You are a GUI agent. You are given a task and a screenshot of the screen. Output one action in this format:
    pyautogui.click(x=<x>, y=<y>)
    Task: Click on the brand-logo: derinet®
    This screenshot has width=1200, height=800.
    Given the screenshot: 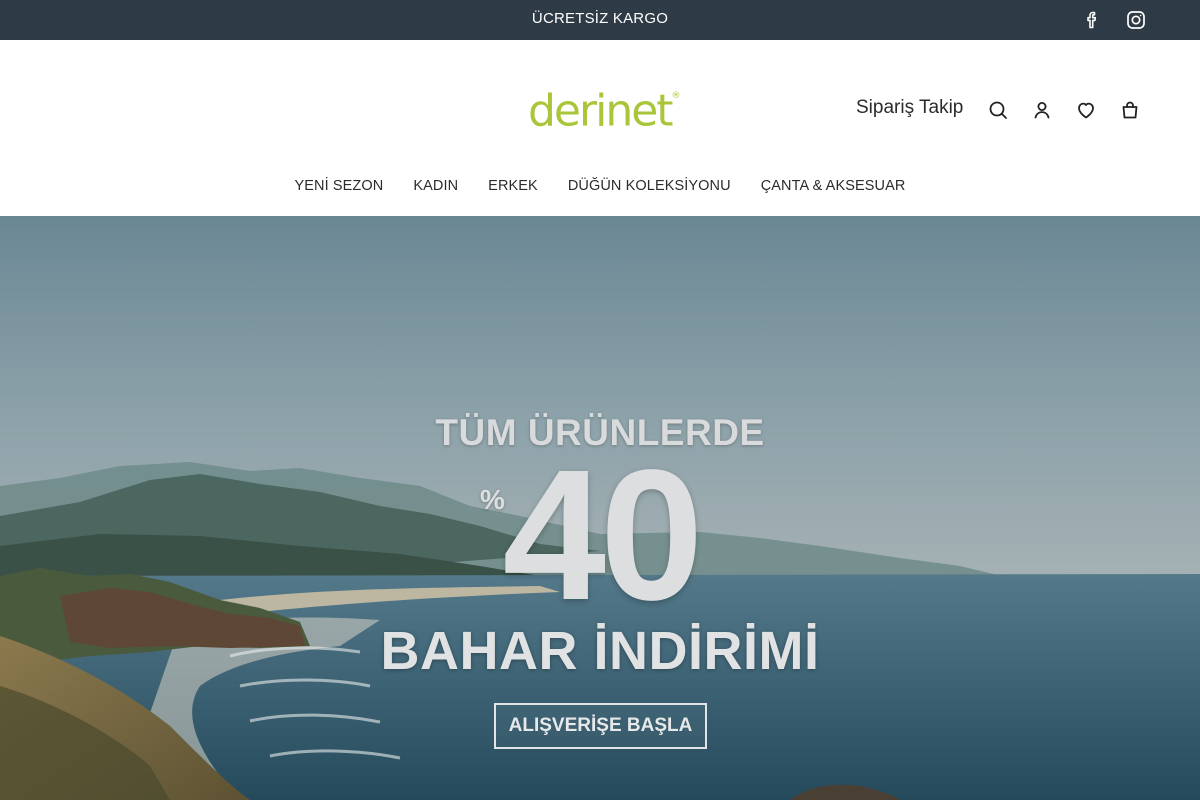 What is the action you would take?
    pyautogui.click(x=604, y=110)
    